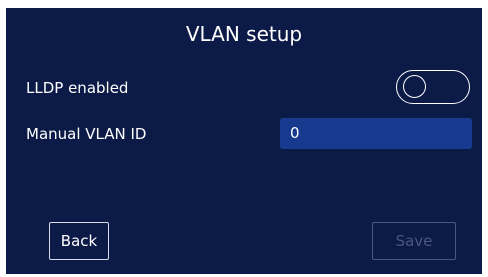 This screenshot has height=277, width=488. Describe the element at coordinates (77, 88) in the screenshot. I see `lldp-label: LLDP enabled` at that location.